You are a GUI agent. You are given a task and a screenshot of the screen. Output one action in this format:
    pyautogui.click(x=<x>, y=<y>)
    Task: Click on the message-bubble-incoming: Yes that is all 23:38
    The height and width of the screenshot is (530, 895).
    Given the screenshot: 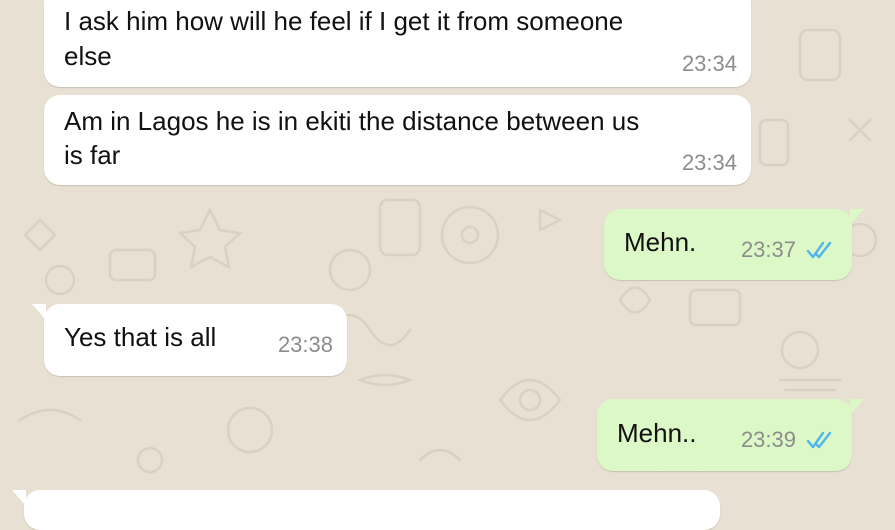 What is the action you would take?
    pyautogui.click(x=189, y=340)
    